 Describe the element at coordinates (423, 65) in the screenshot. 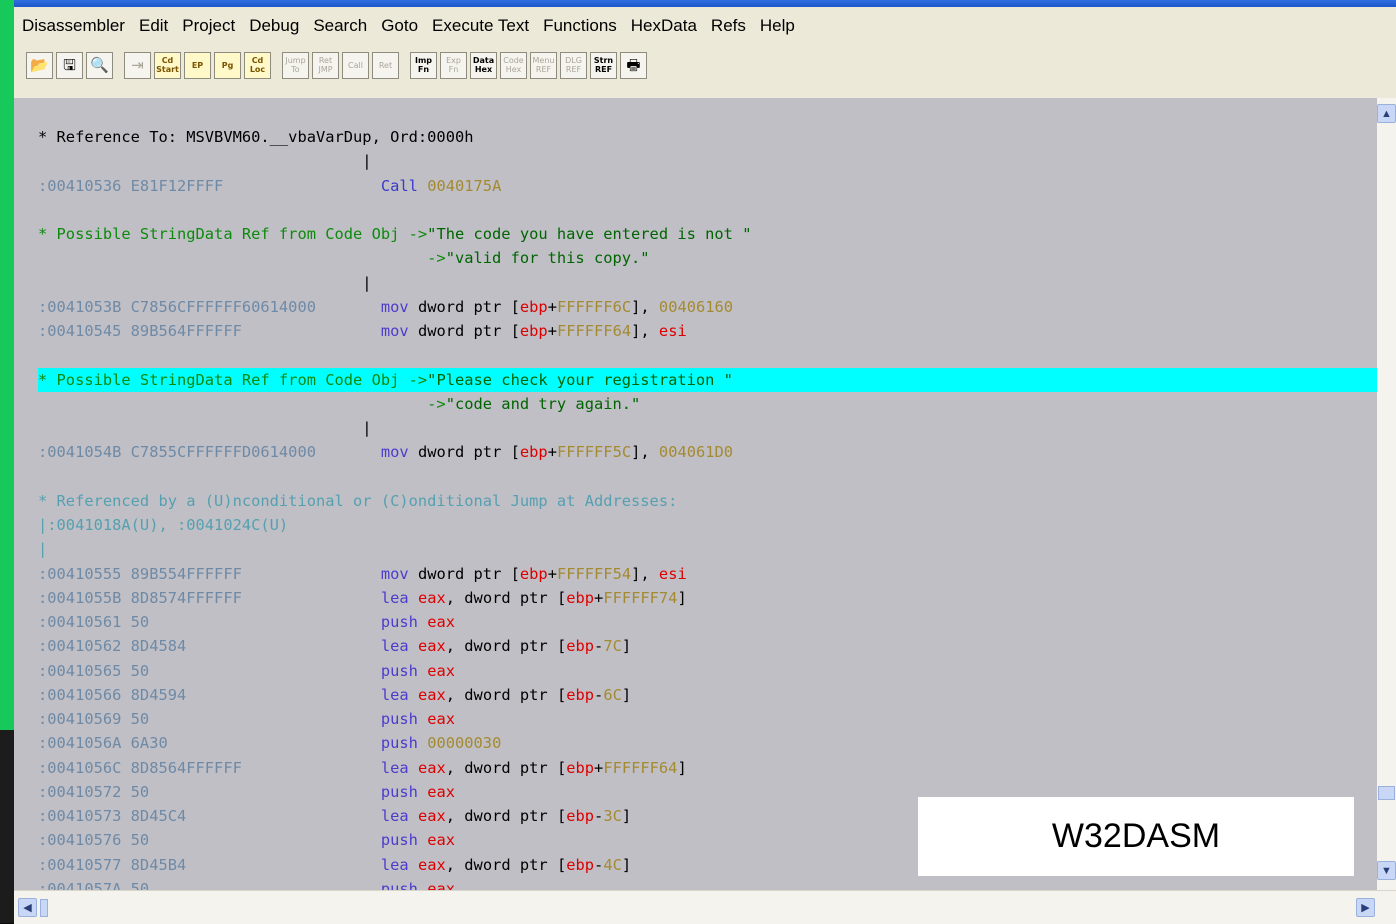

I see `imported-functions-icon: Imp Fn` at that location.